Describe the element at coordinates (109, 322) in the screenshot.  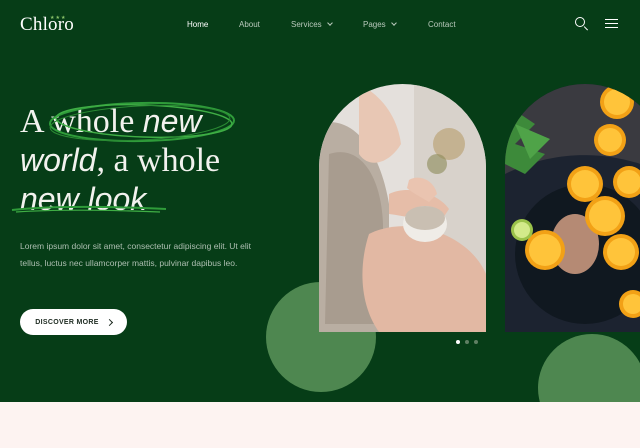
I see `chevron-right-icon` at that location.